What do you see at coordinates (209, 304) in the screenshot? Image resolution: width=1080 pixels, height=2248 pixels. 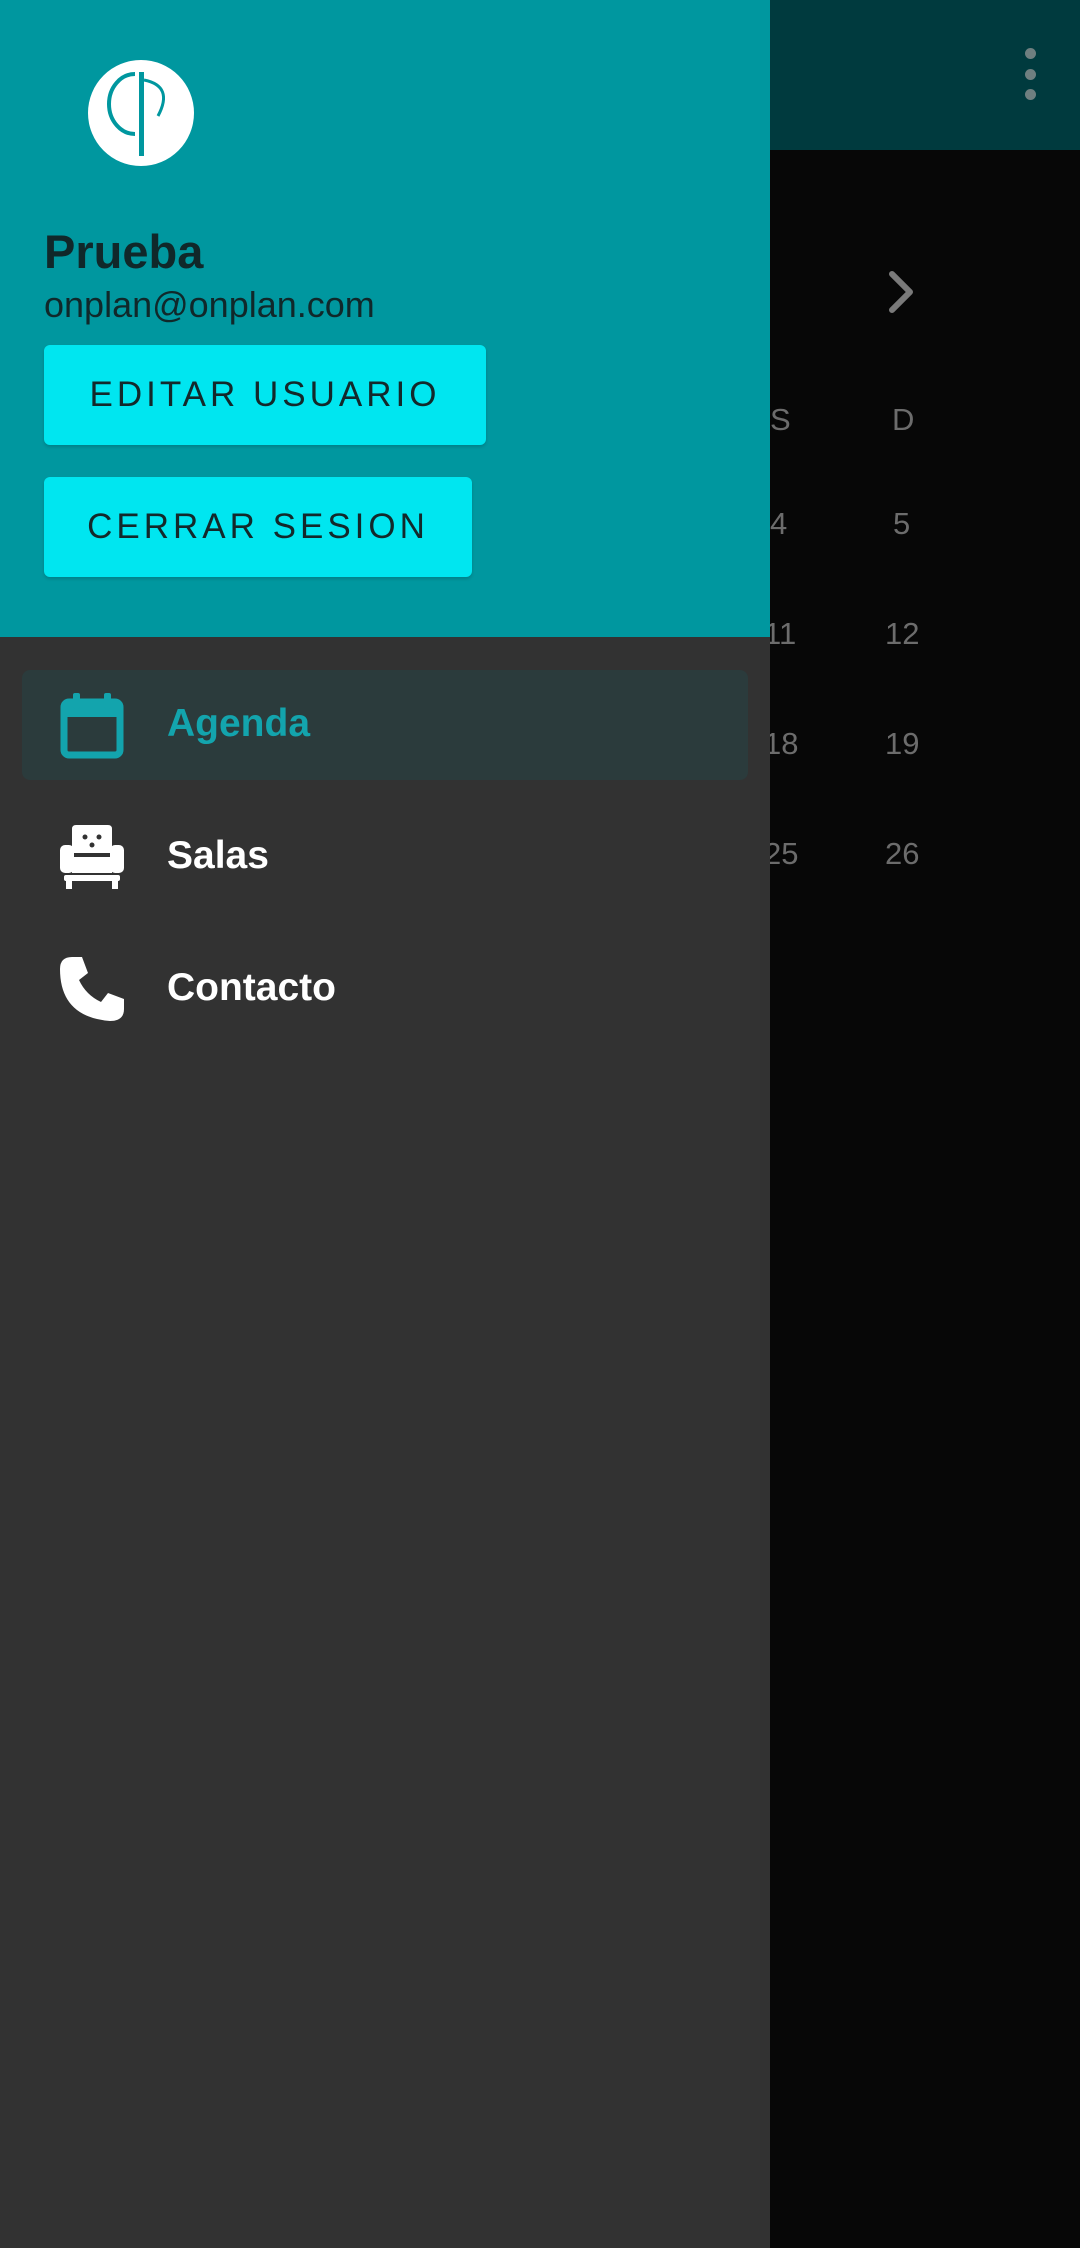 I see `user-email: onplan@onplan.com` at bounding box center [209, 304].